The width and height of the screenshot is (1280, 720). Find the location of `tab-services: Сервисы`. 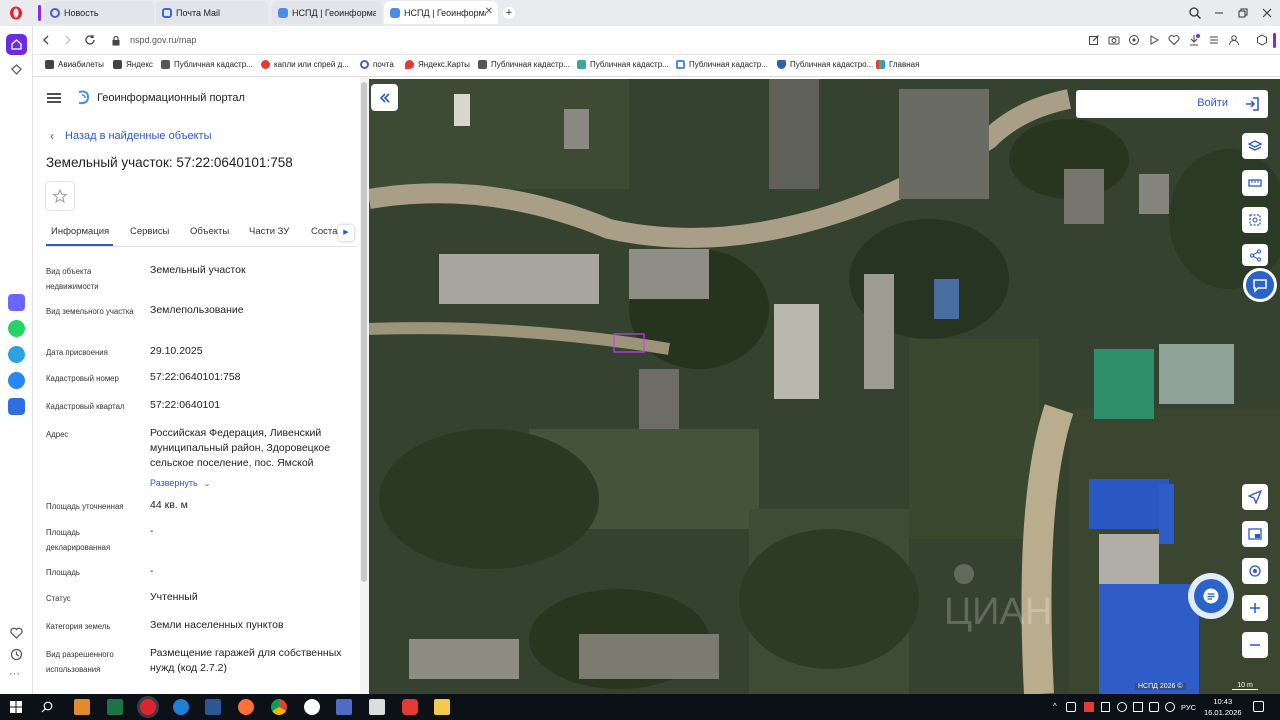

tab-services: Сервисы is located at coordinates (149, 231).